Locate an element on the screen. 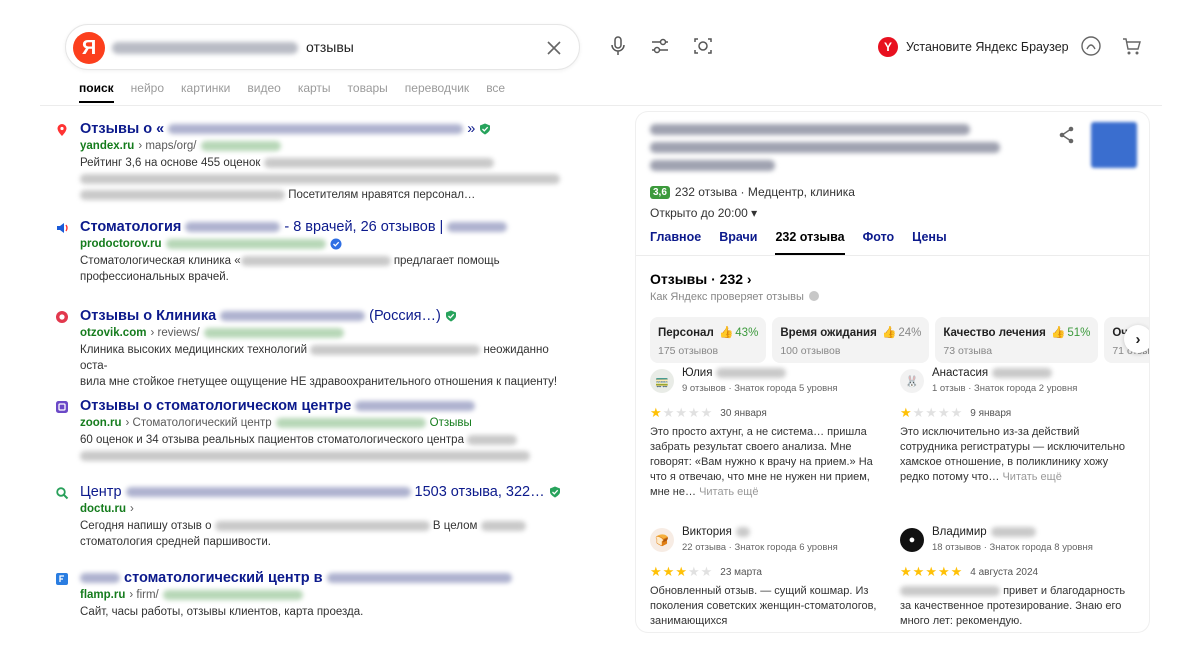 The width and height of the screenshot is (1200, 662). aspect-name: Время ожидания is located at coordinates (828, 333).